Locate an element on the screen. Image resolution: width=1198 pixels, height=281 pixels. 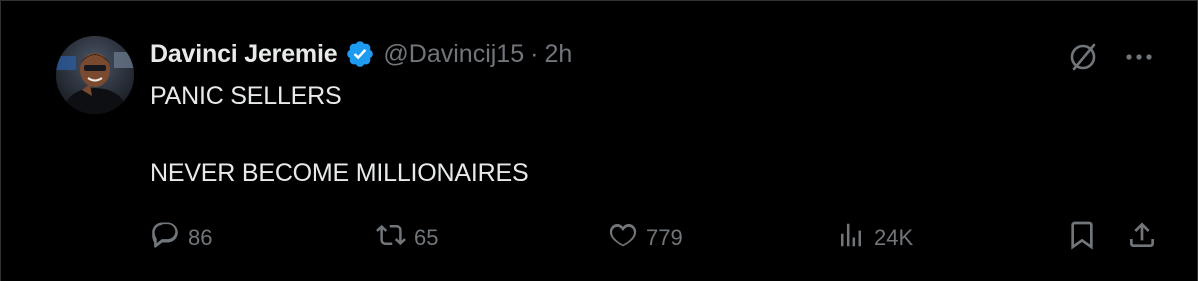
like-button: 779 is located at coordinates (645, 238).